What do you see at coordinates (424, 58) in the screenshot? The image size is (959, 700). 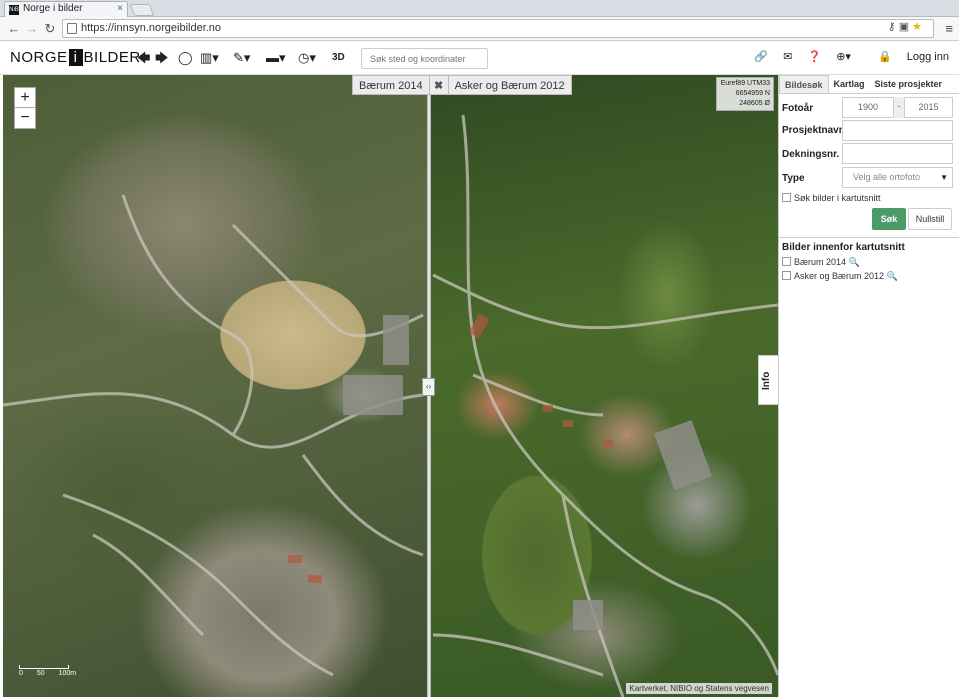 I see `search-input` at bounding box center [424, 58].